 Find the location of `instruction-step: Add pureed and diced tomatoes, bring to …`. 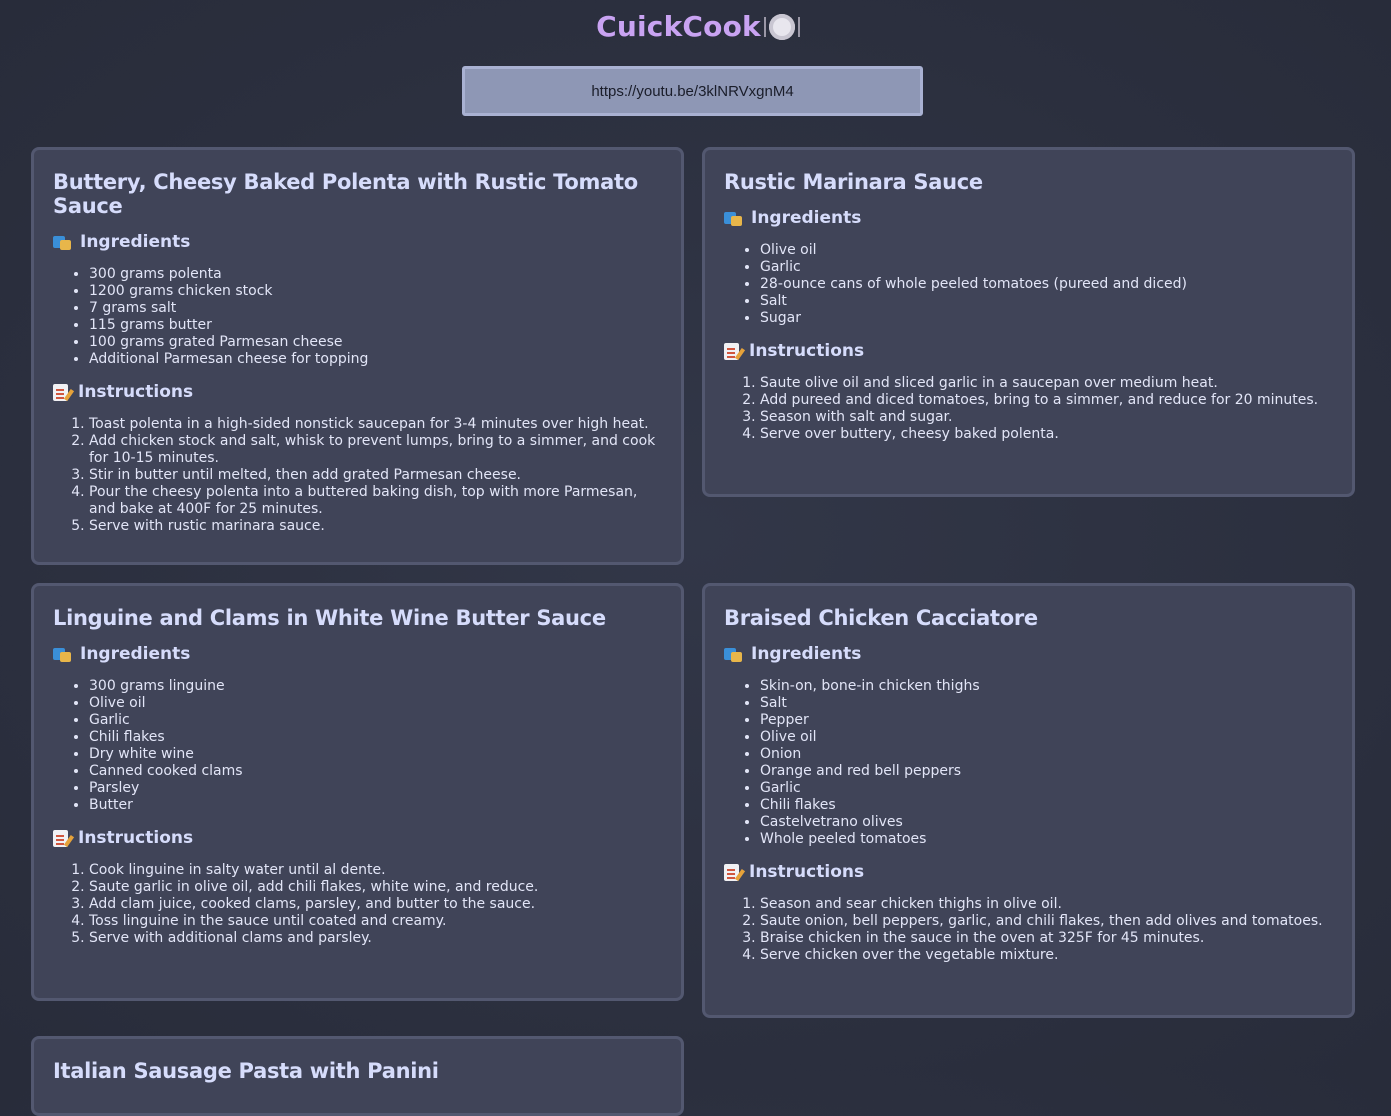

instruction-step: Add pureed and diced tomatoes, bring to … is located at coordinates (1046, 400).